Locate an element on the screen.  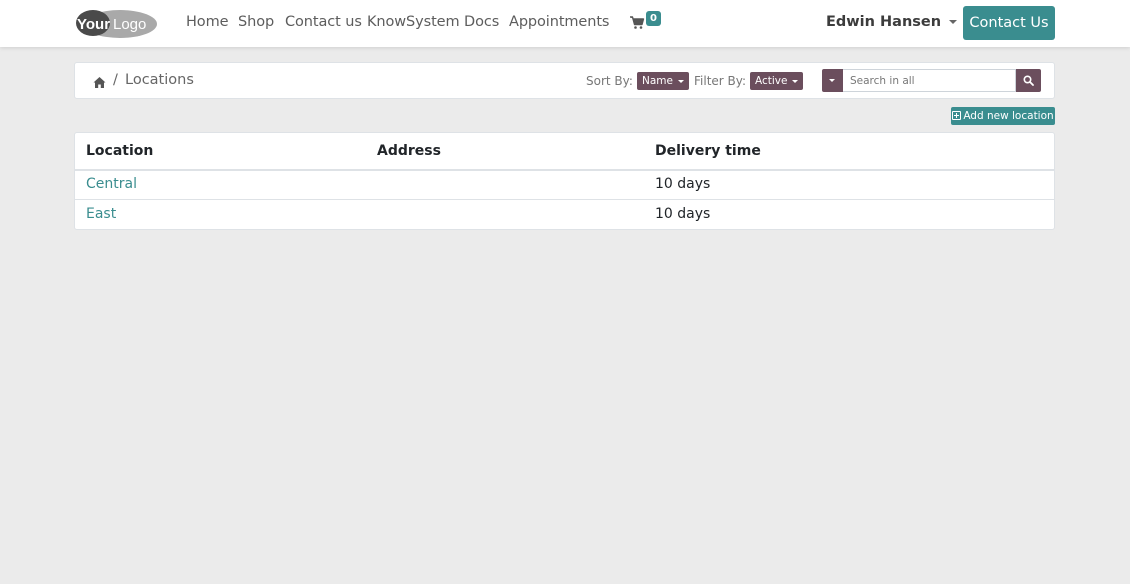
sort-dropdown: Name is located at coordinates (663, 81).